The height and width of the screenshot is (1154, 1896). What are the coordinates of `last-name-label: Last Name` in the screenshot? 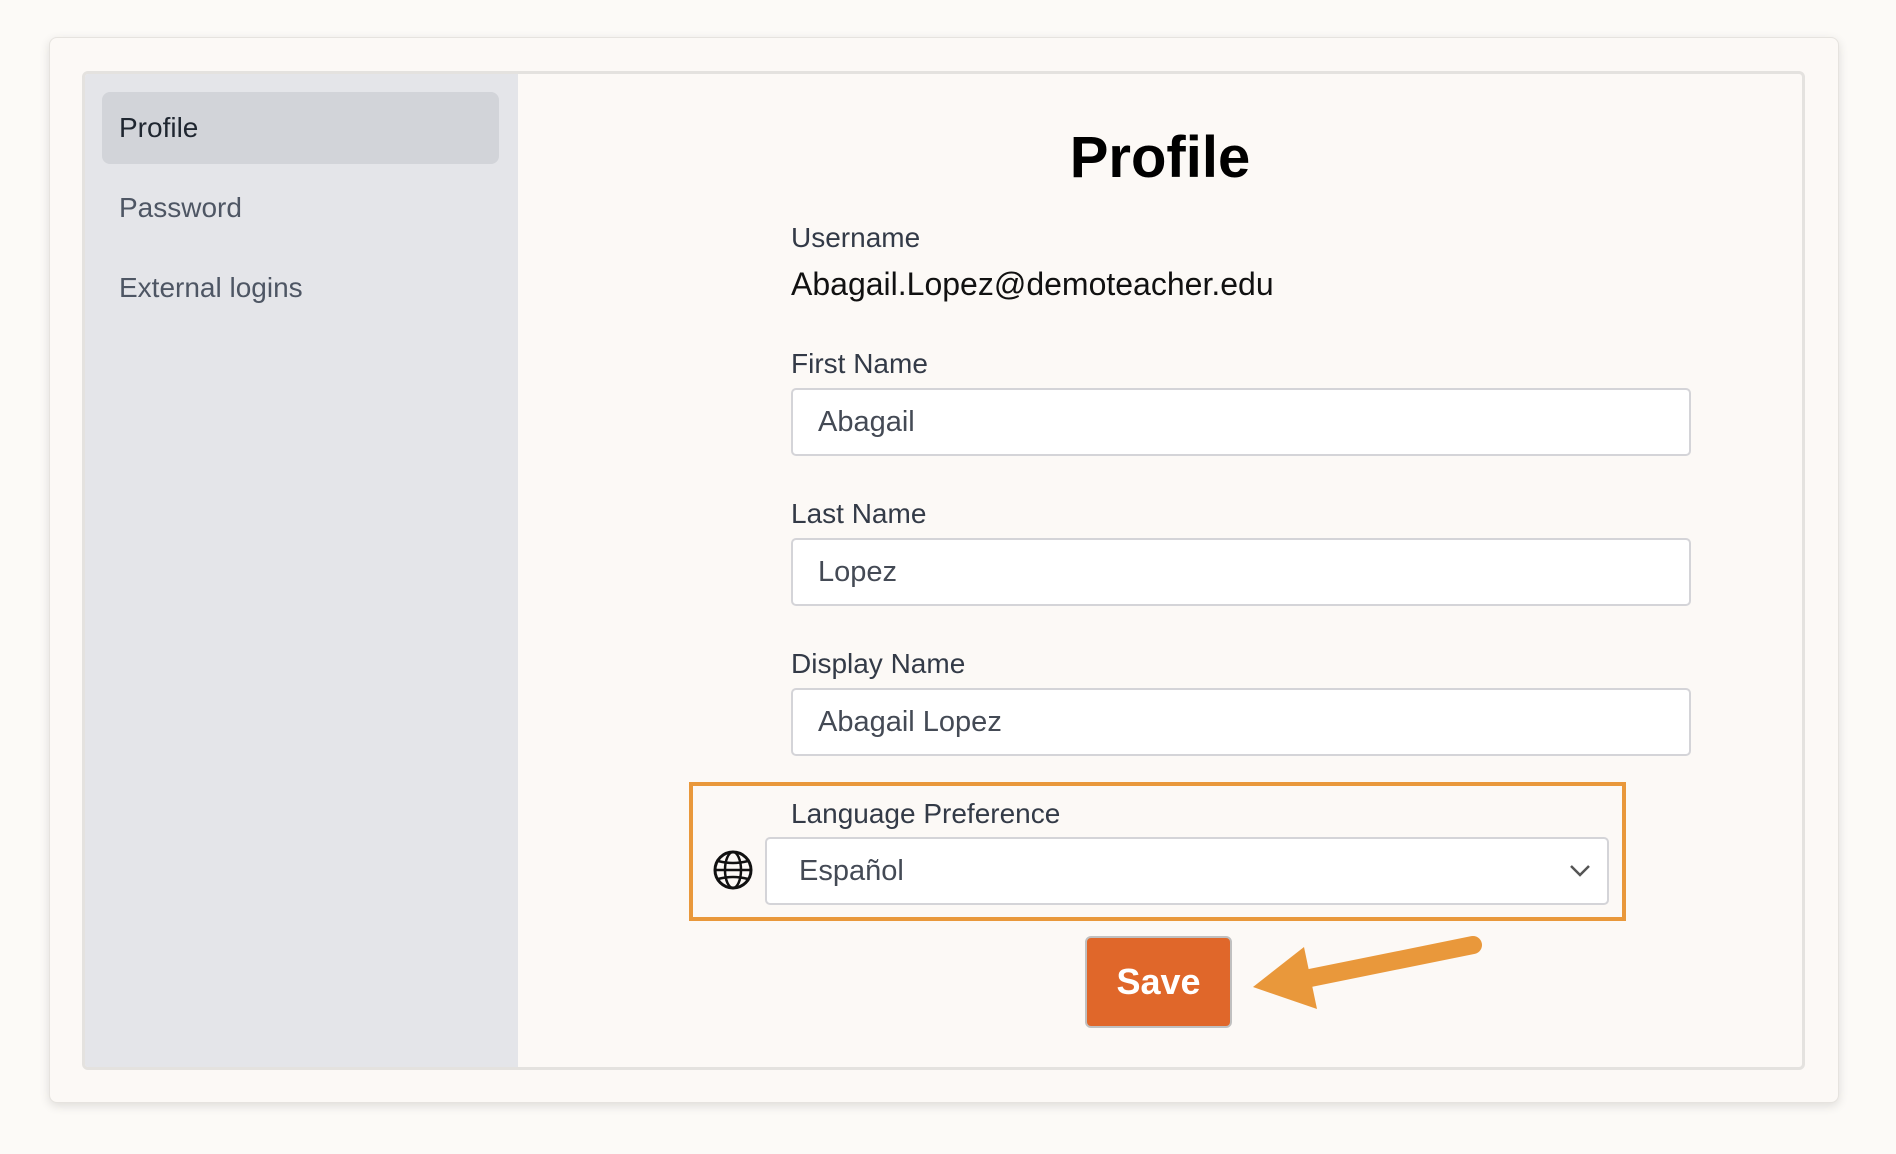 It's located at (859, 513).